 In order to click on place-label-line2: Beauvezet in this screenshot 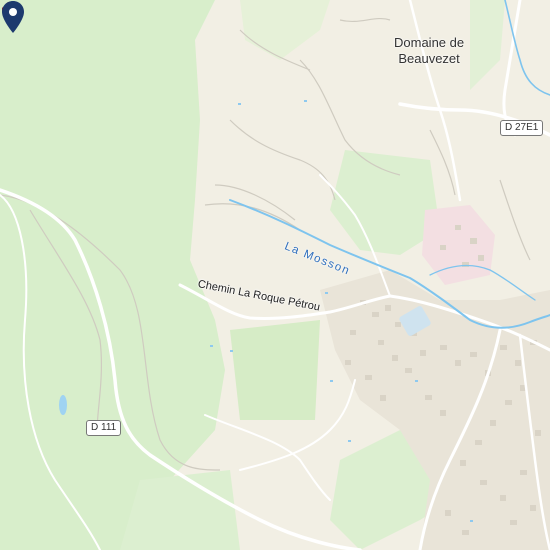, I will do `click(429, 58)`.